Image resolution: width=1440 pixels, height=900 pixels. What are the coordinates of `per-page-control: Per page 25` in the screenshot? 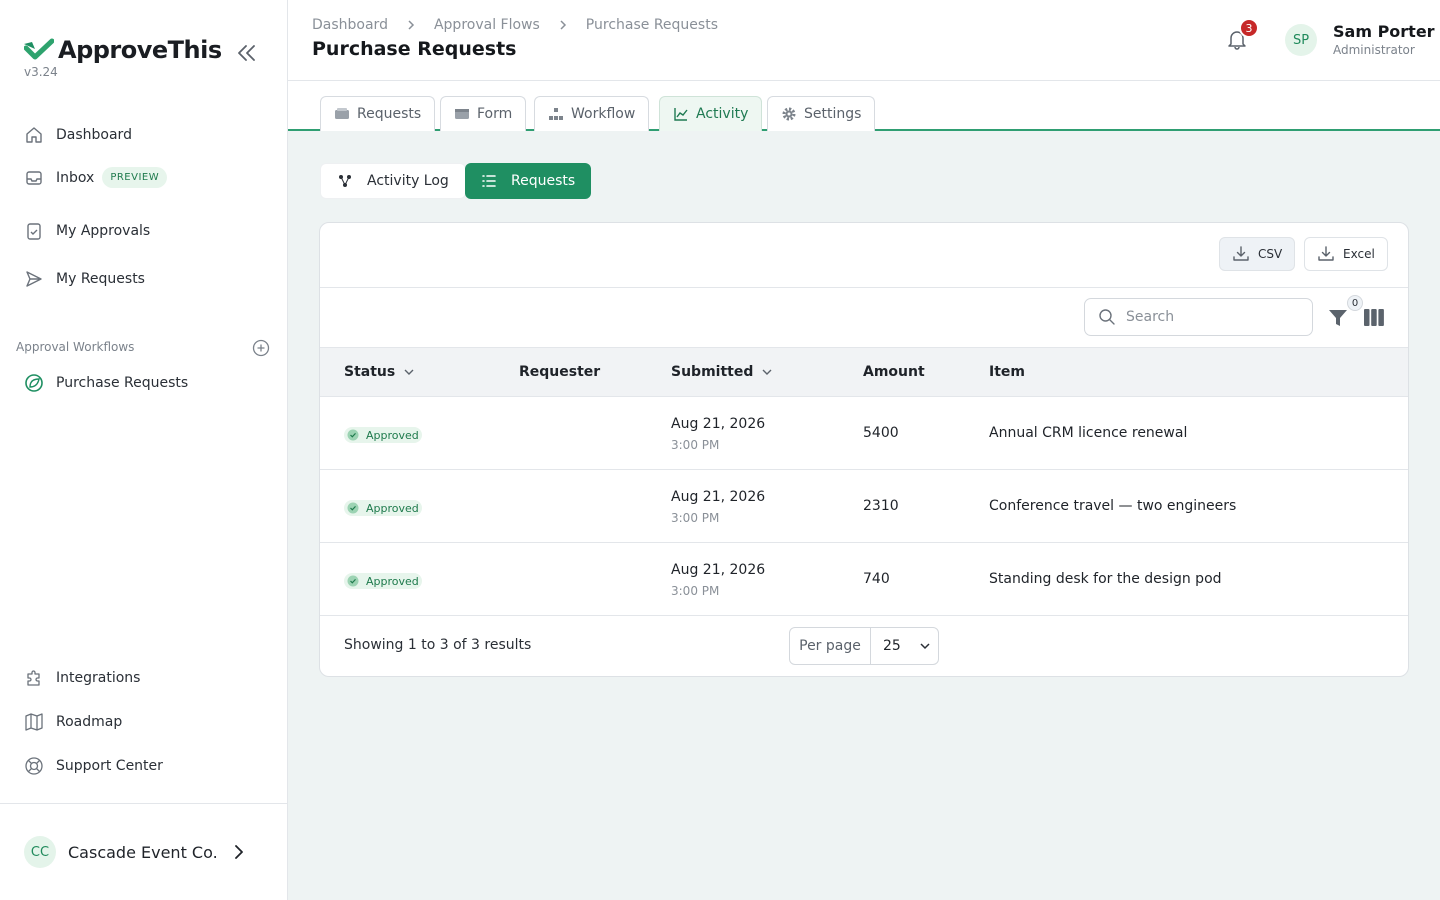 It's located at (864, 646).